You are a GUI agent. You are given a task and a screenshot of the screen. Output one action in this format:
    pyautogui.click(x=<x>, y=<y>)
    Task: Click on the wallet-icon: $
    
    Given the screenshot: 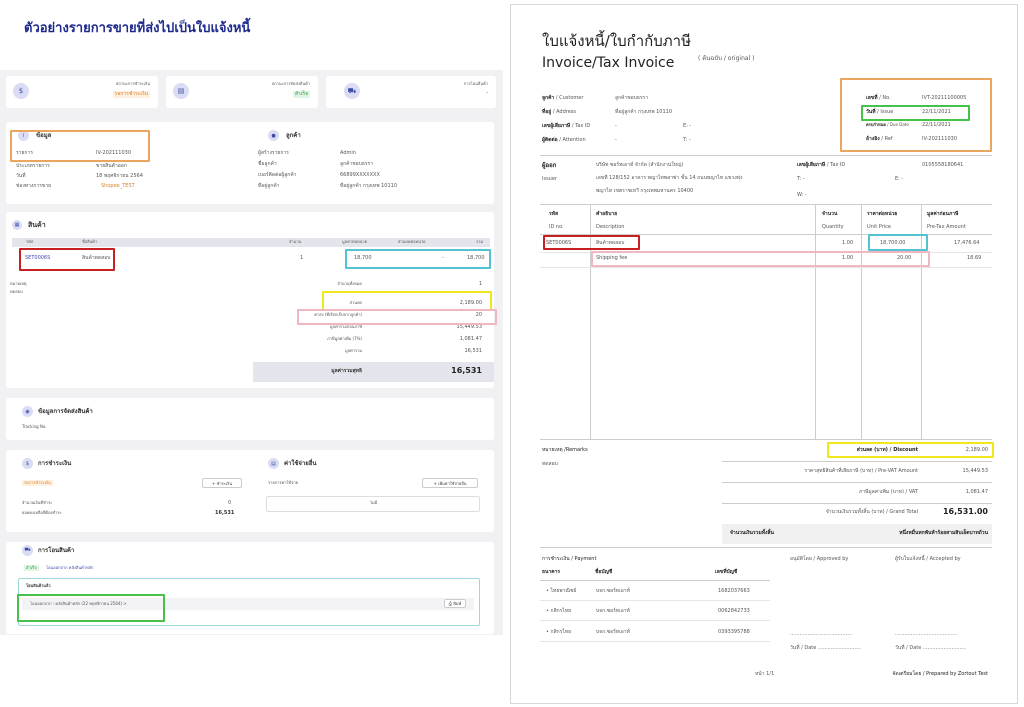 What is the action you would take?
    pyautogui.click(x=27, y=463)
    